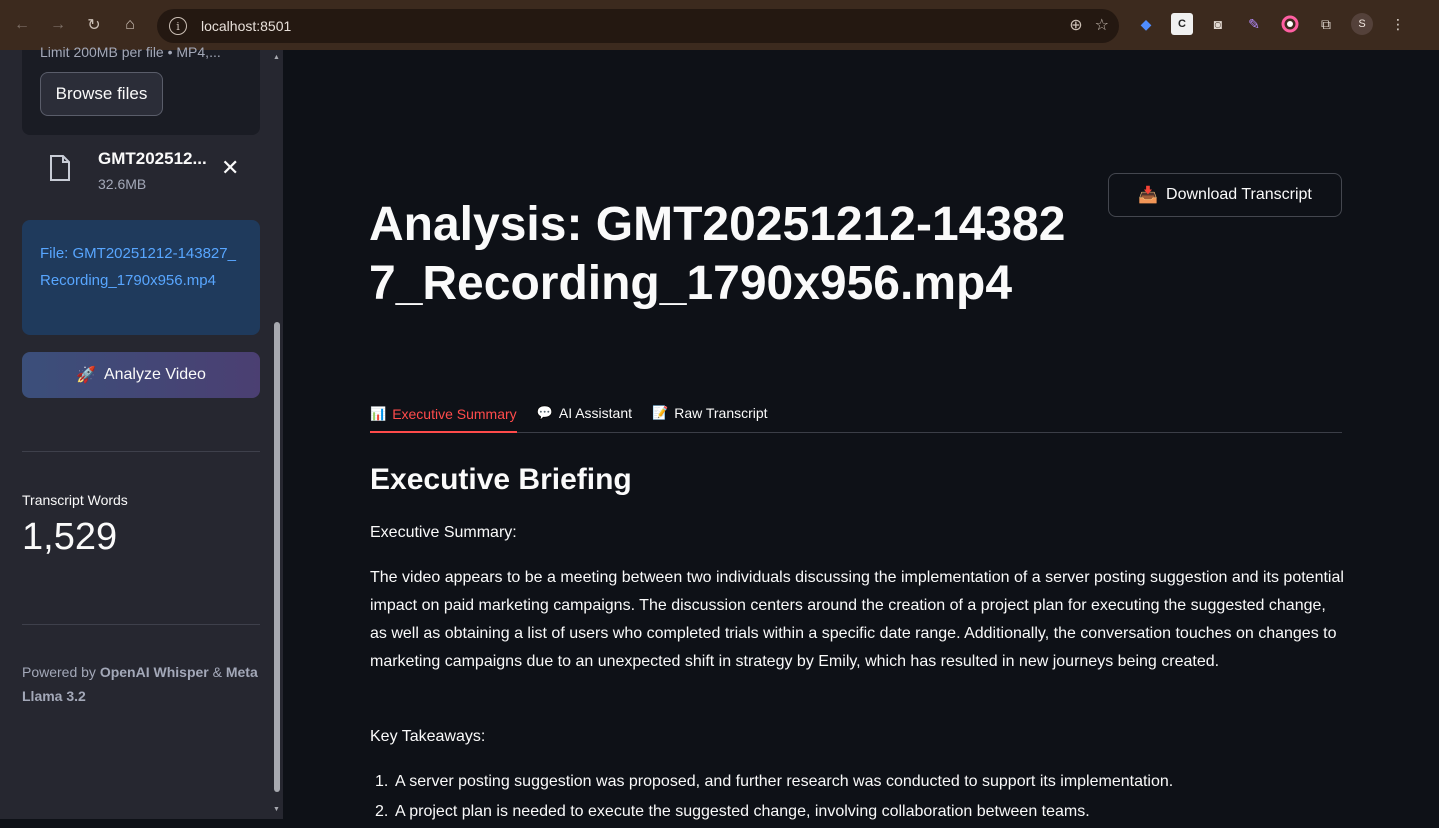 The height and width of the screenshot is (828, 1439). Describe the element at coordinates (638, 26) in the screenshot. I see `address-bar: i localhost:8501 ⊕ ☆` at that location.